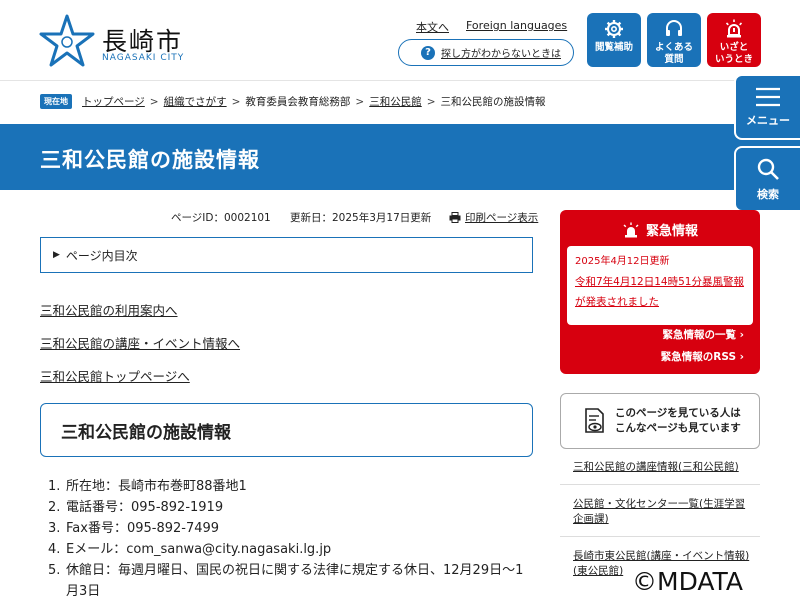 The image size is (800, 600). What do you see at coordinates (428, 52) in the screenshot?
I see `question-icon: ?` at bounding box center [428, 52].